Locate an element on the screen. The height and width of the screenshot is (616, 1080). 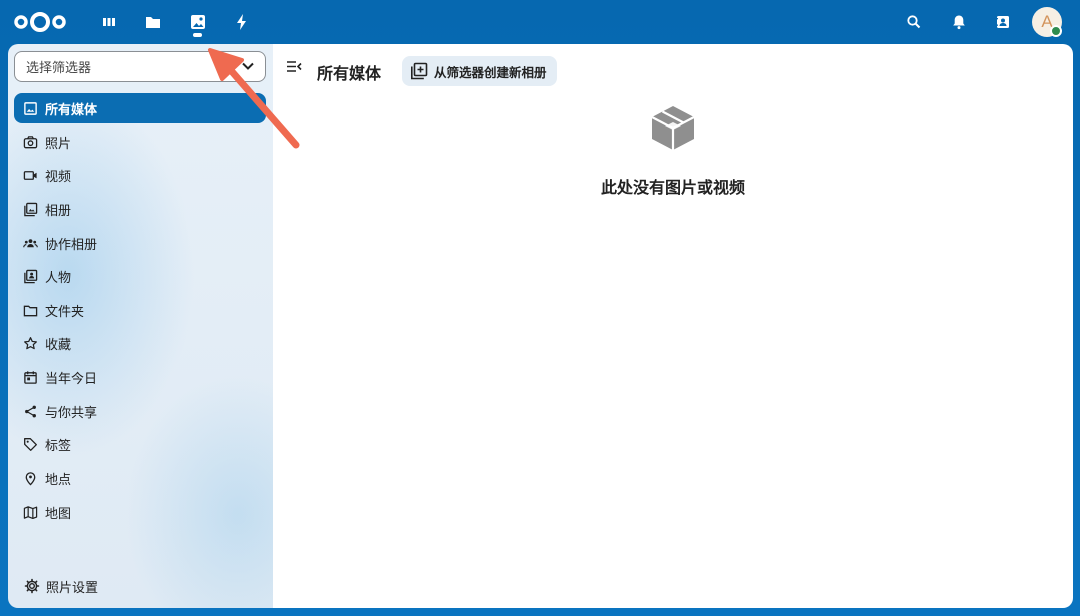
sidebar-item-map: 地图 is located at coordinates (140, 512).